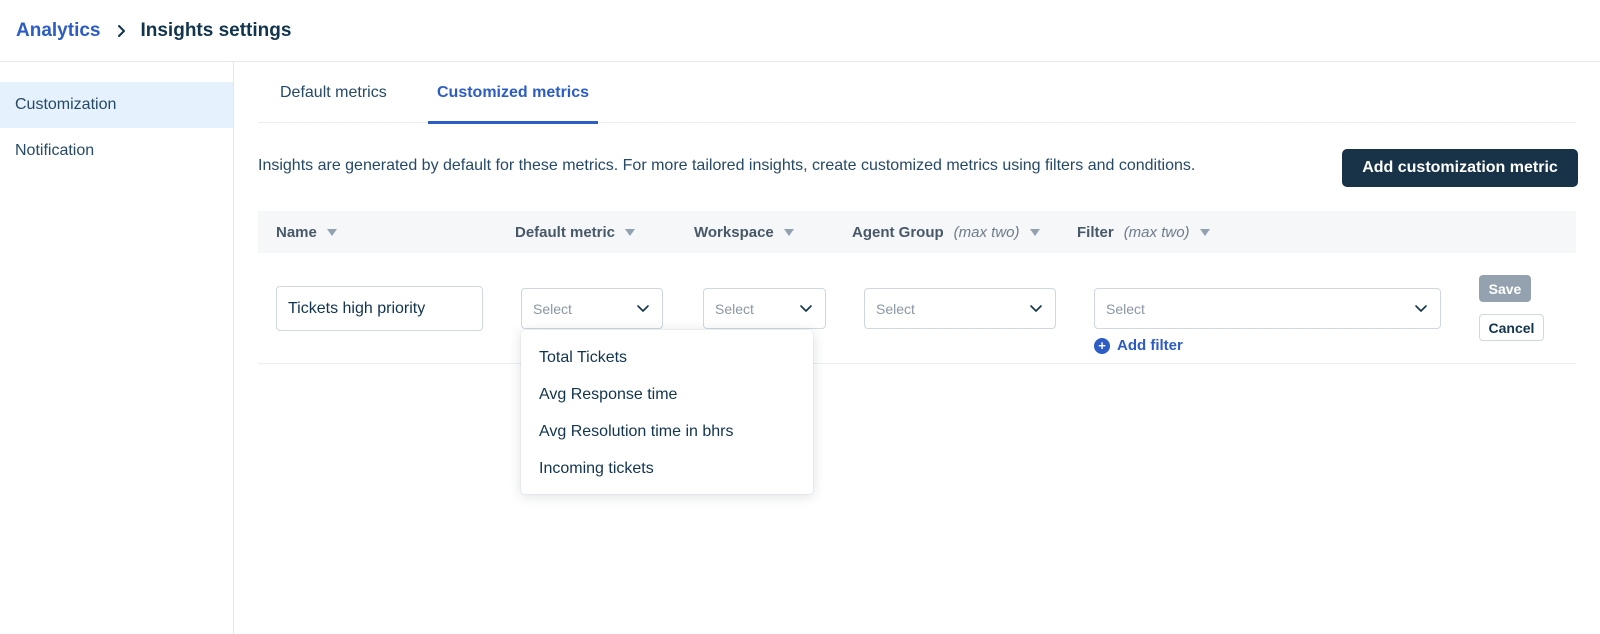 This screenshot has width=1600, height=634. I want to click on column-header-default-metric: Default metric, so click(575, 232).